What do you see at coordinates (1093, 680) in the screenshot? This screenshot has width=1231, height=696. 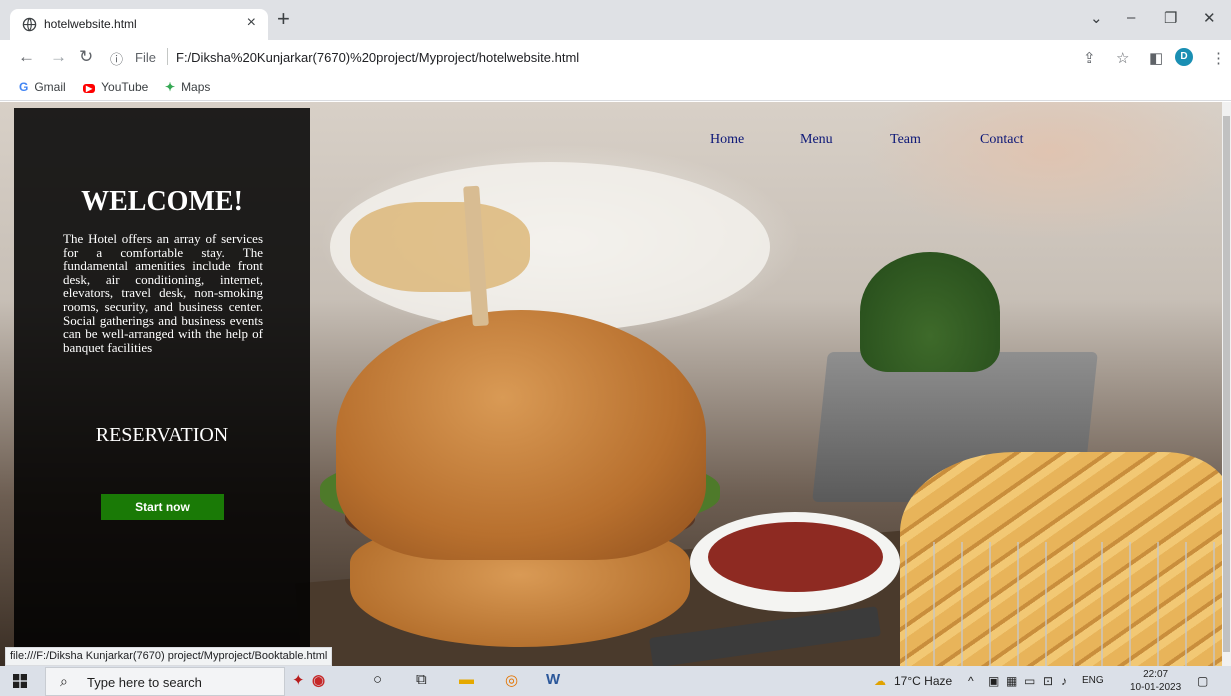 I see `language-indicator: ENG` at bounding box center [1093, 680].